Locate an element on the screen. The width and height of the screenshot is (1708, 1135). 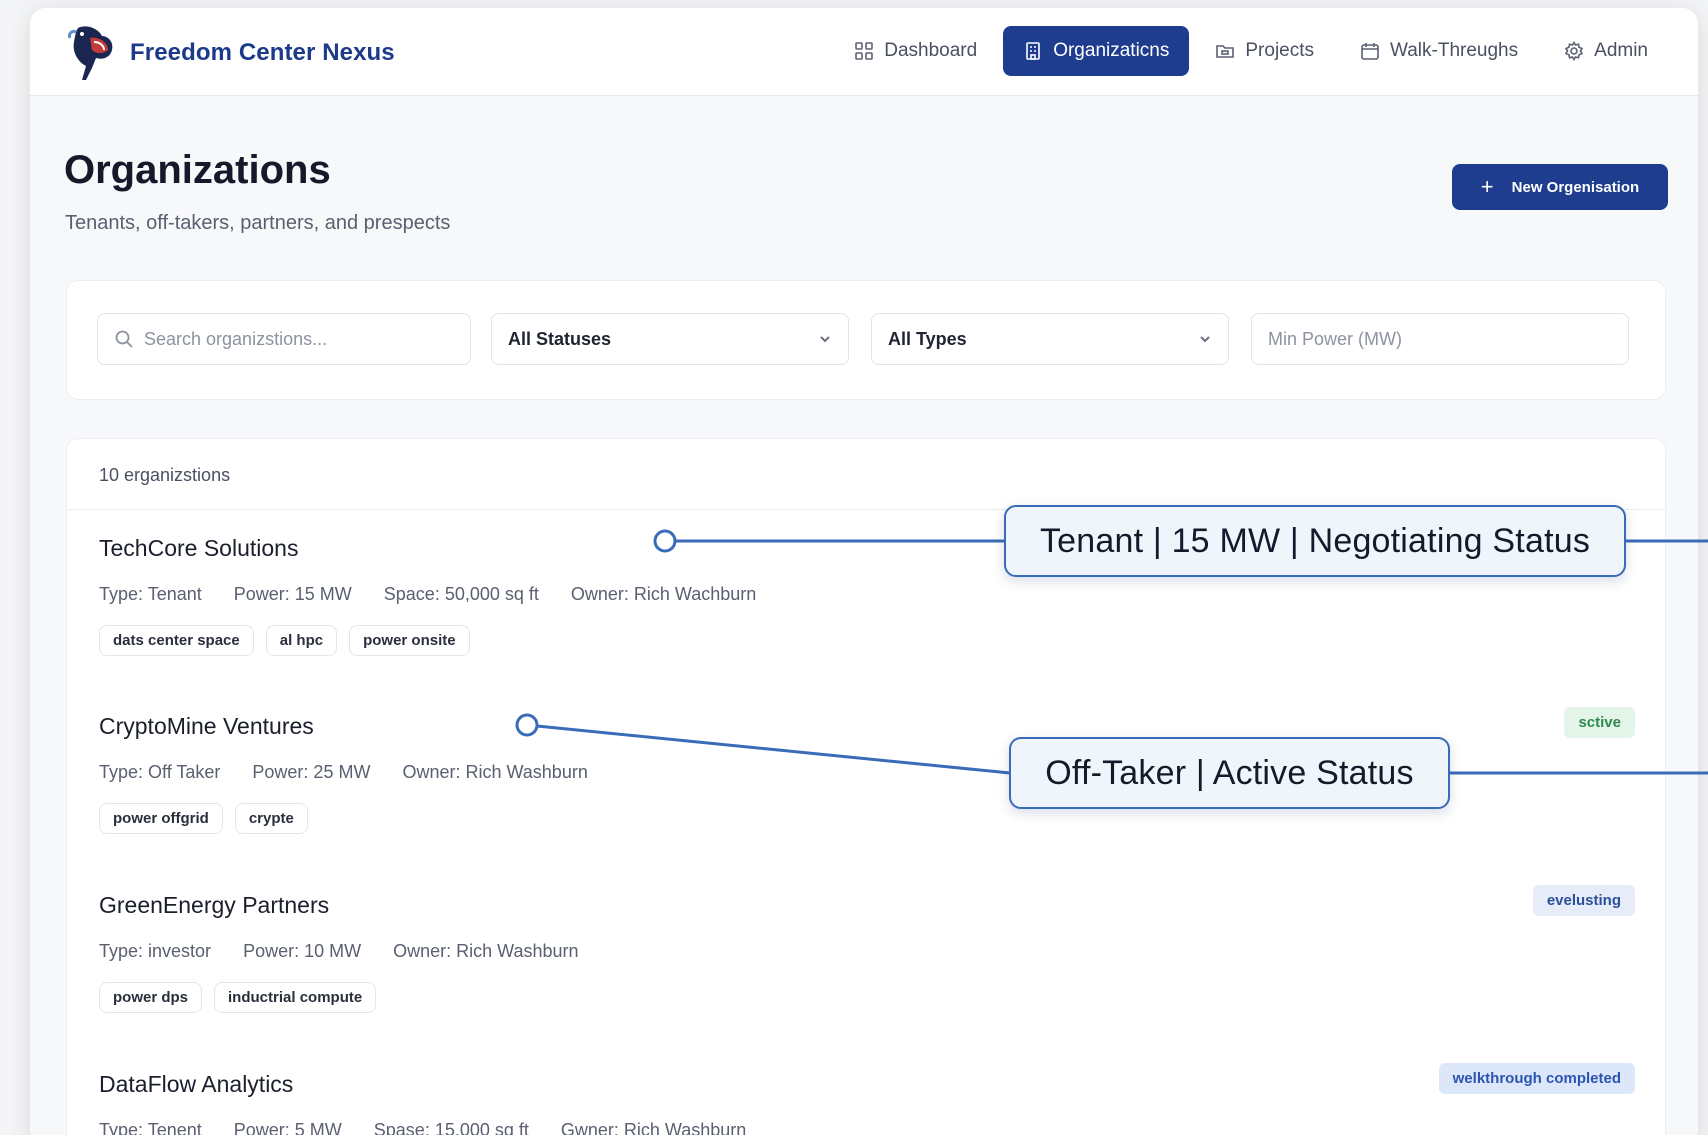
tag: inductrial compute is located at coordinates (295, 997).